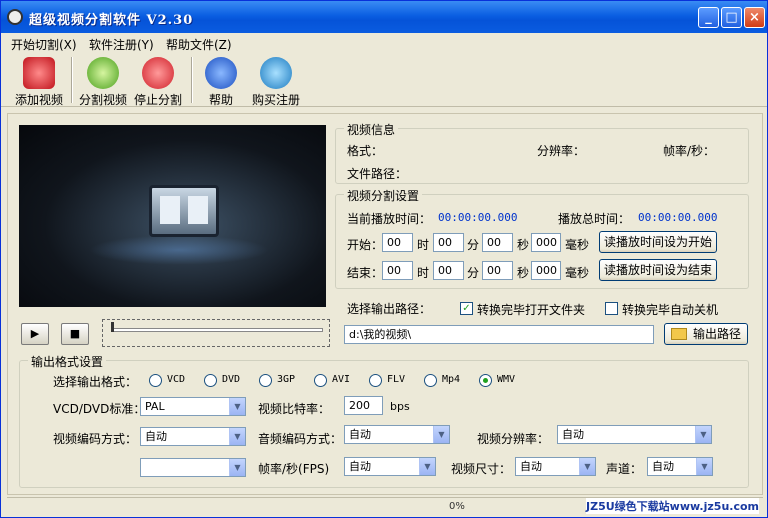 Image resolution: width=768 pixels, height=518 pixels. I want to click on end-hour-input: 00, so click(397, 270).